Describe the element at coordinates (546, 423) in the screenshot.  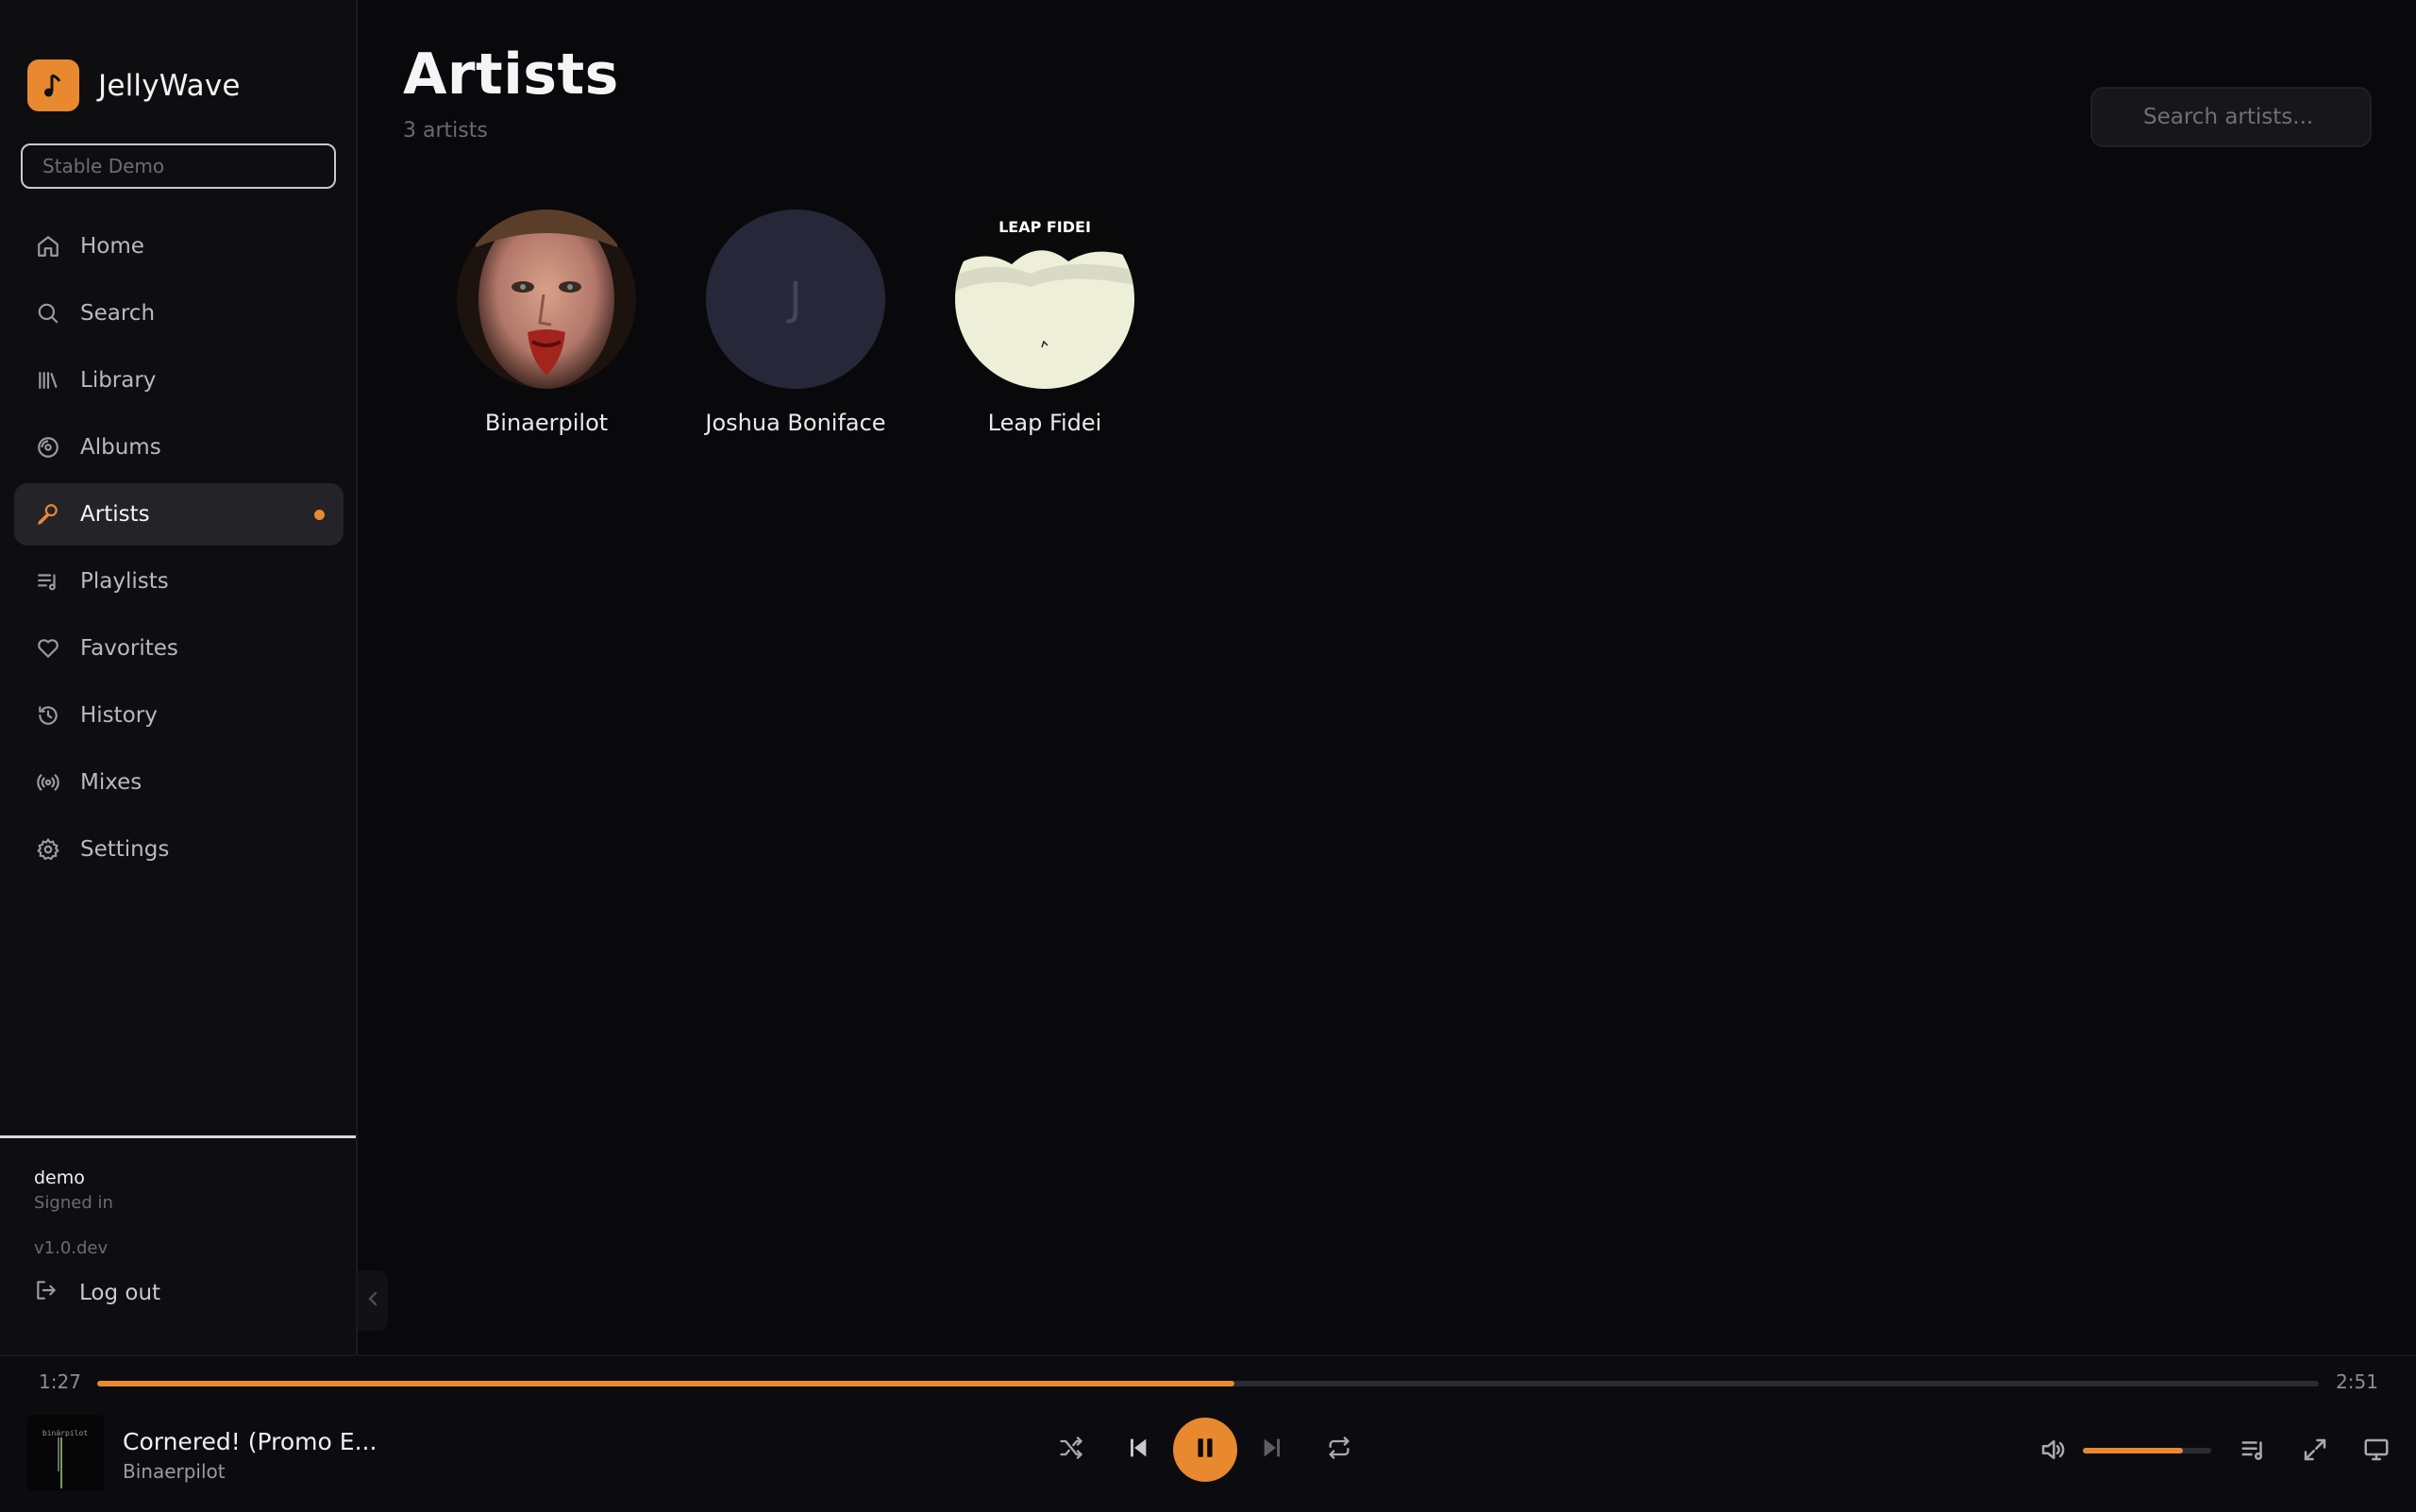
I see `artist-name: Binaerpilot` at that location.